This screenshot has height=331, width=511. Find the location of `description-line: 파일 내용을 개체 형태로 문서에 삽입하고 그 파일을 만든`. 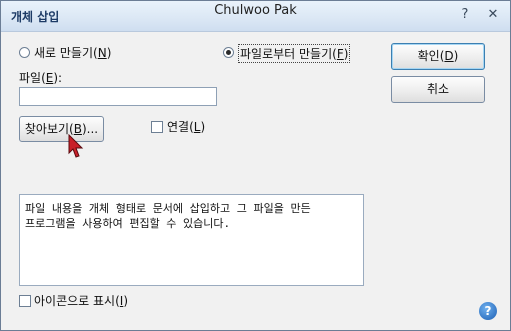

description-line: 파일 내용을 개체 형태로 문서에 삽입하고 그 파일을 만든 is located at coordinates (168, 208).